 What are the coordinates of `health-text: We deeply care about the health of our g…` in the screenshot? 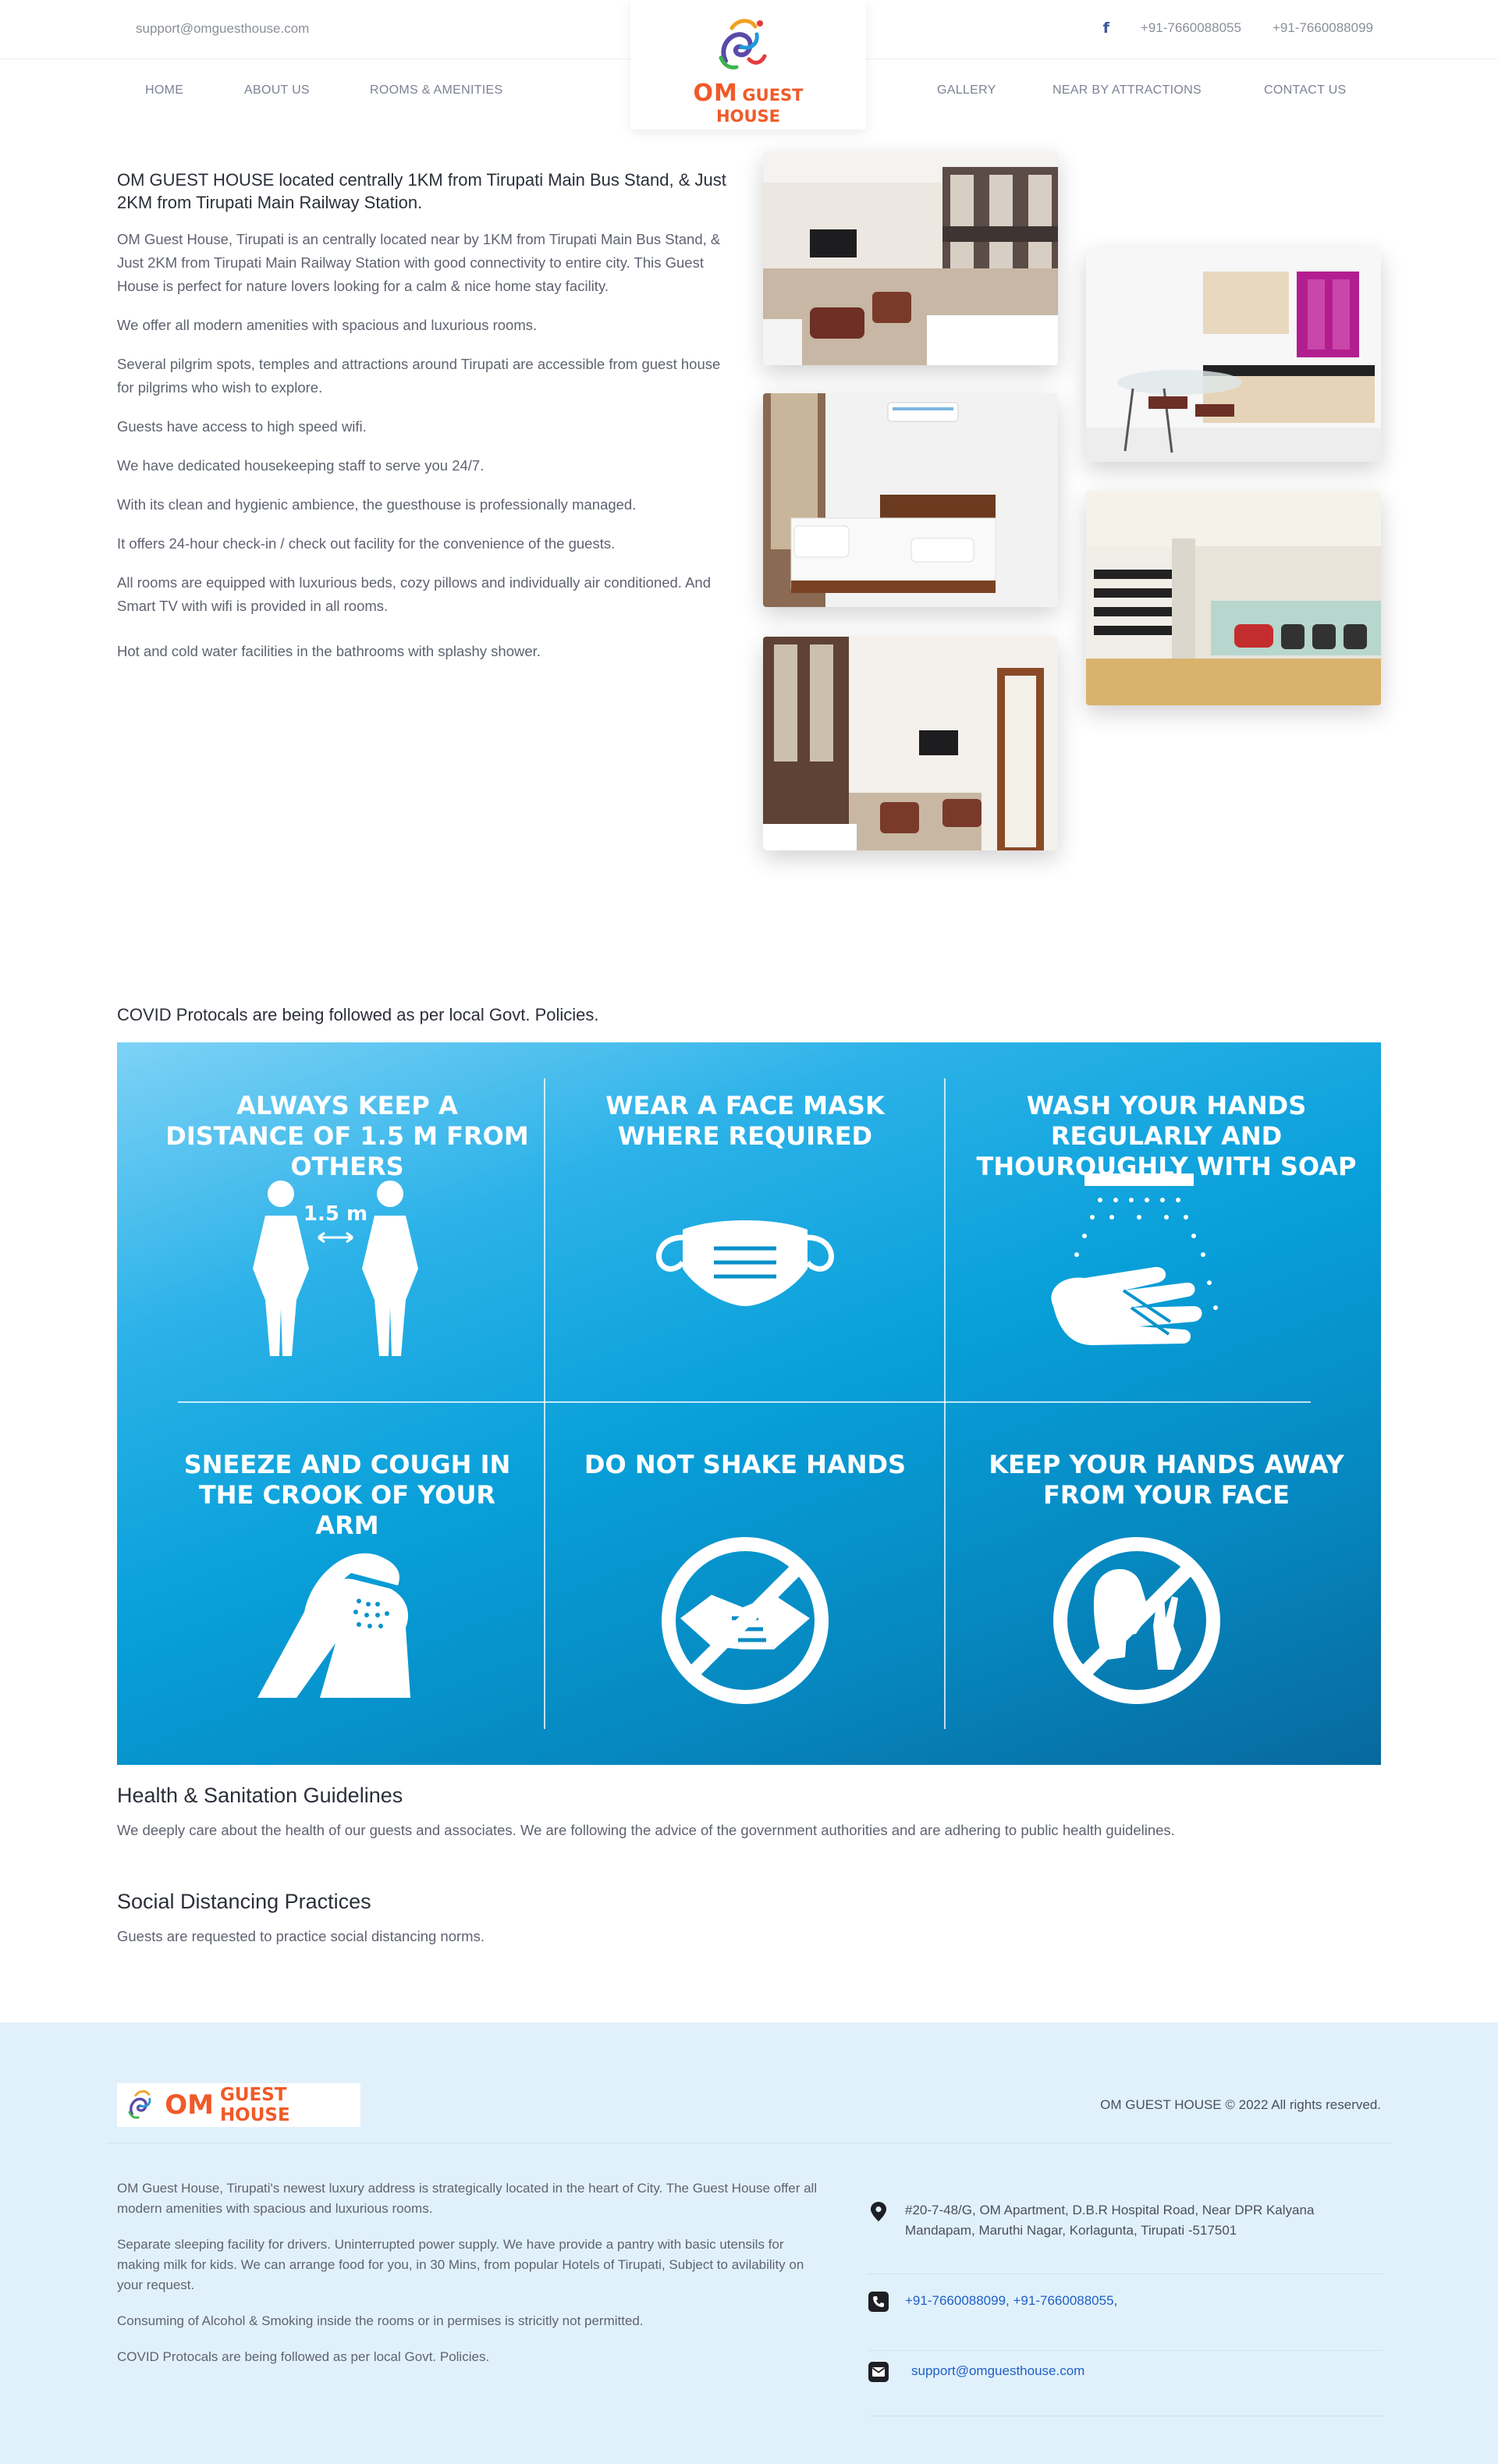 It's located at (646, 1830).